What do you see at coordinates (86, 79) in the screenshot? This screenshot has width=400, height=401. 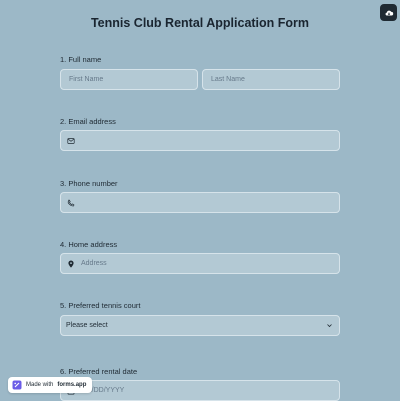 I see `first-name-placeholder: First Name` at bounding box center [86, 79].